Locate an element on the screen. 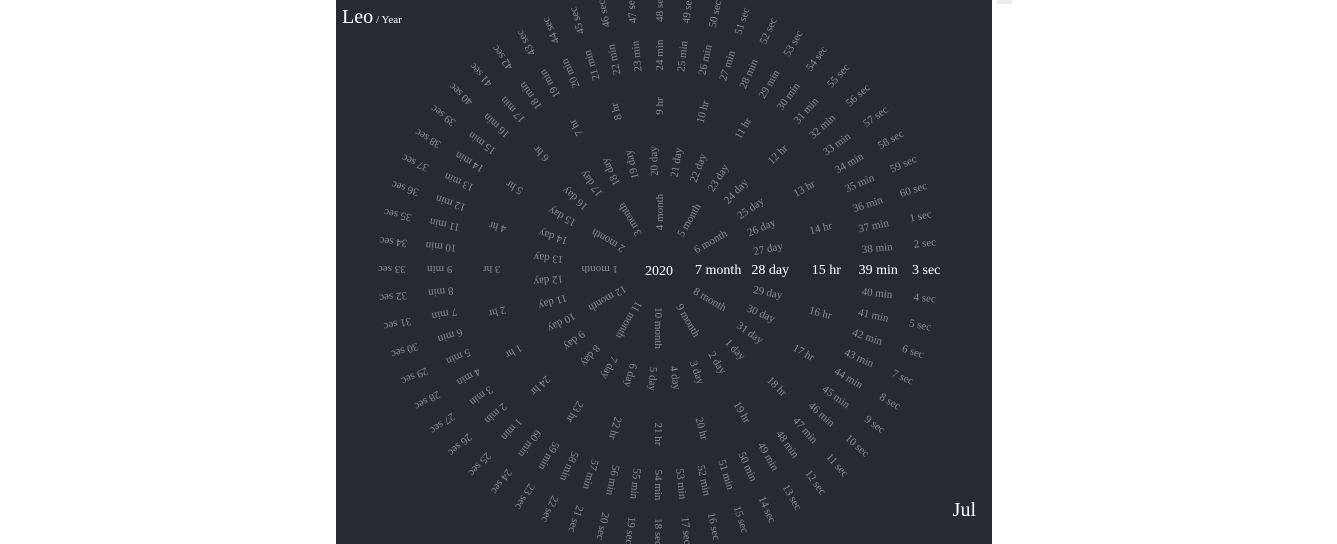 The width and height of the screenshot is (1337, 544). second-ring-label: 11 sec is located at coordinates (836, 465).